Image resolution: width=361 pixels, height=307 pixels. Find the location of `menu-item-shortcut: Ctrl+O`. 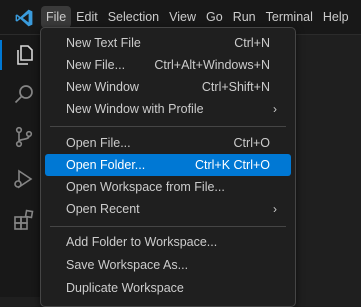

menu-item-shortcut: Ctrl+O is located at coordinates (251, 143).